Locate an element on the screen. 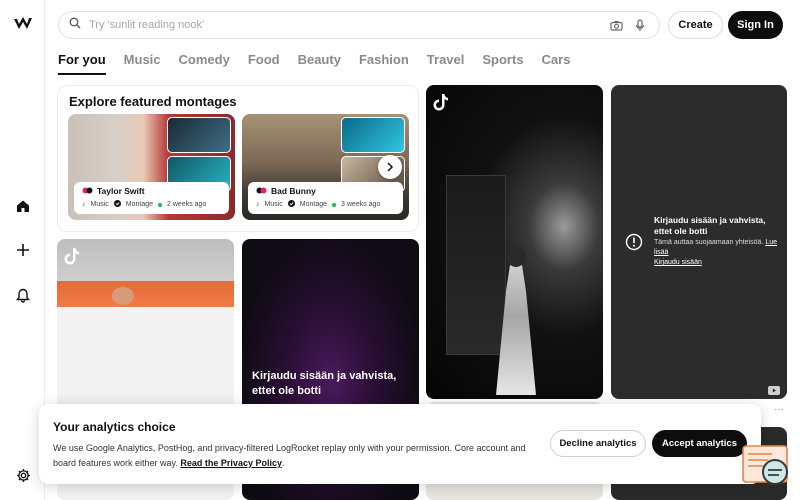 The width and height of the screenshot is (800, 500). sign-in-link: Kirjaudu sisään is located at coordinates (678, 262).